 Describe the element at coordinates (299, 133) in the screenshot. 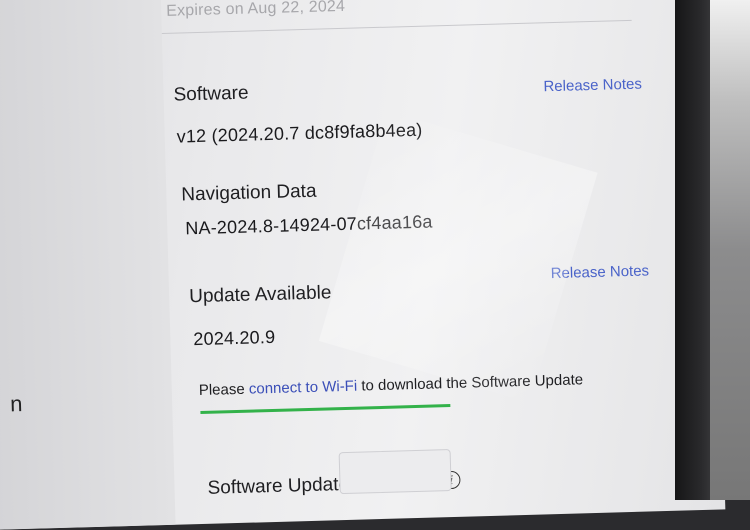

I see `software-version: v12 (2024.20.7 dc8f9fa8b4ea)` at that location.